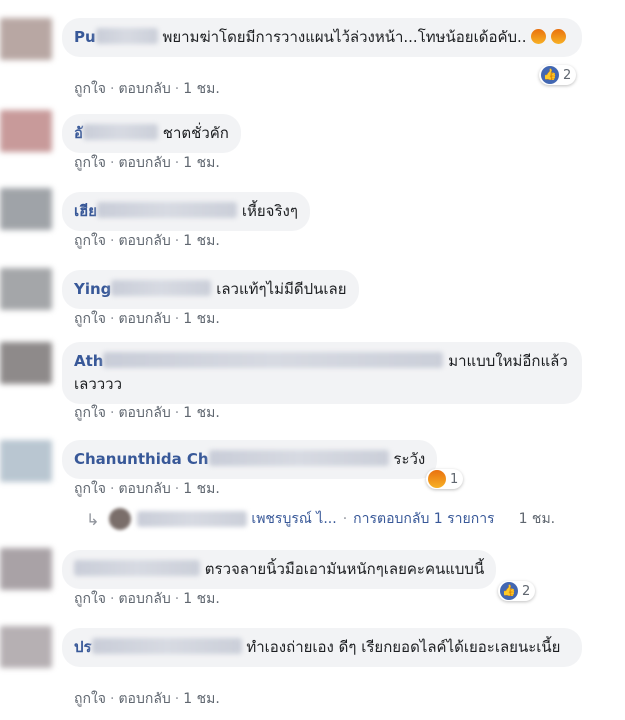  I want to click on reply-summary: การตอบกลับ 1 รายการ, so click(423, 519).